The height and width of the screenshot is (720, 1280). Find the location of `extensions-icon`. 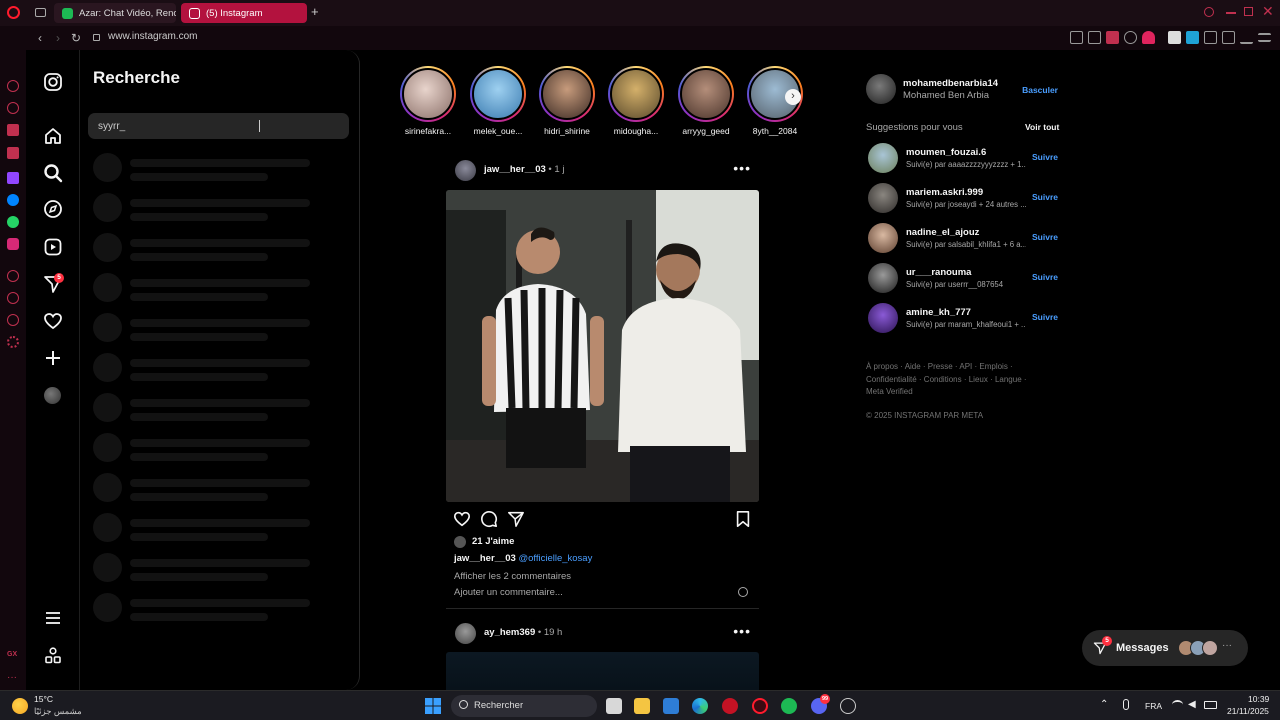

extensions-icon is located at coordinates (1228, 37).